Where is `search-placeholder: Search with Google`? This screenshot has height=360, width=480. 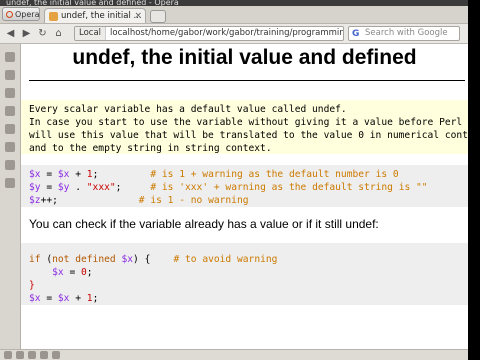 search-placeholder: Search with Google is located at coordinates (406, 33).